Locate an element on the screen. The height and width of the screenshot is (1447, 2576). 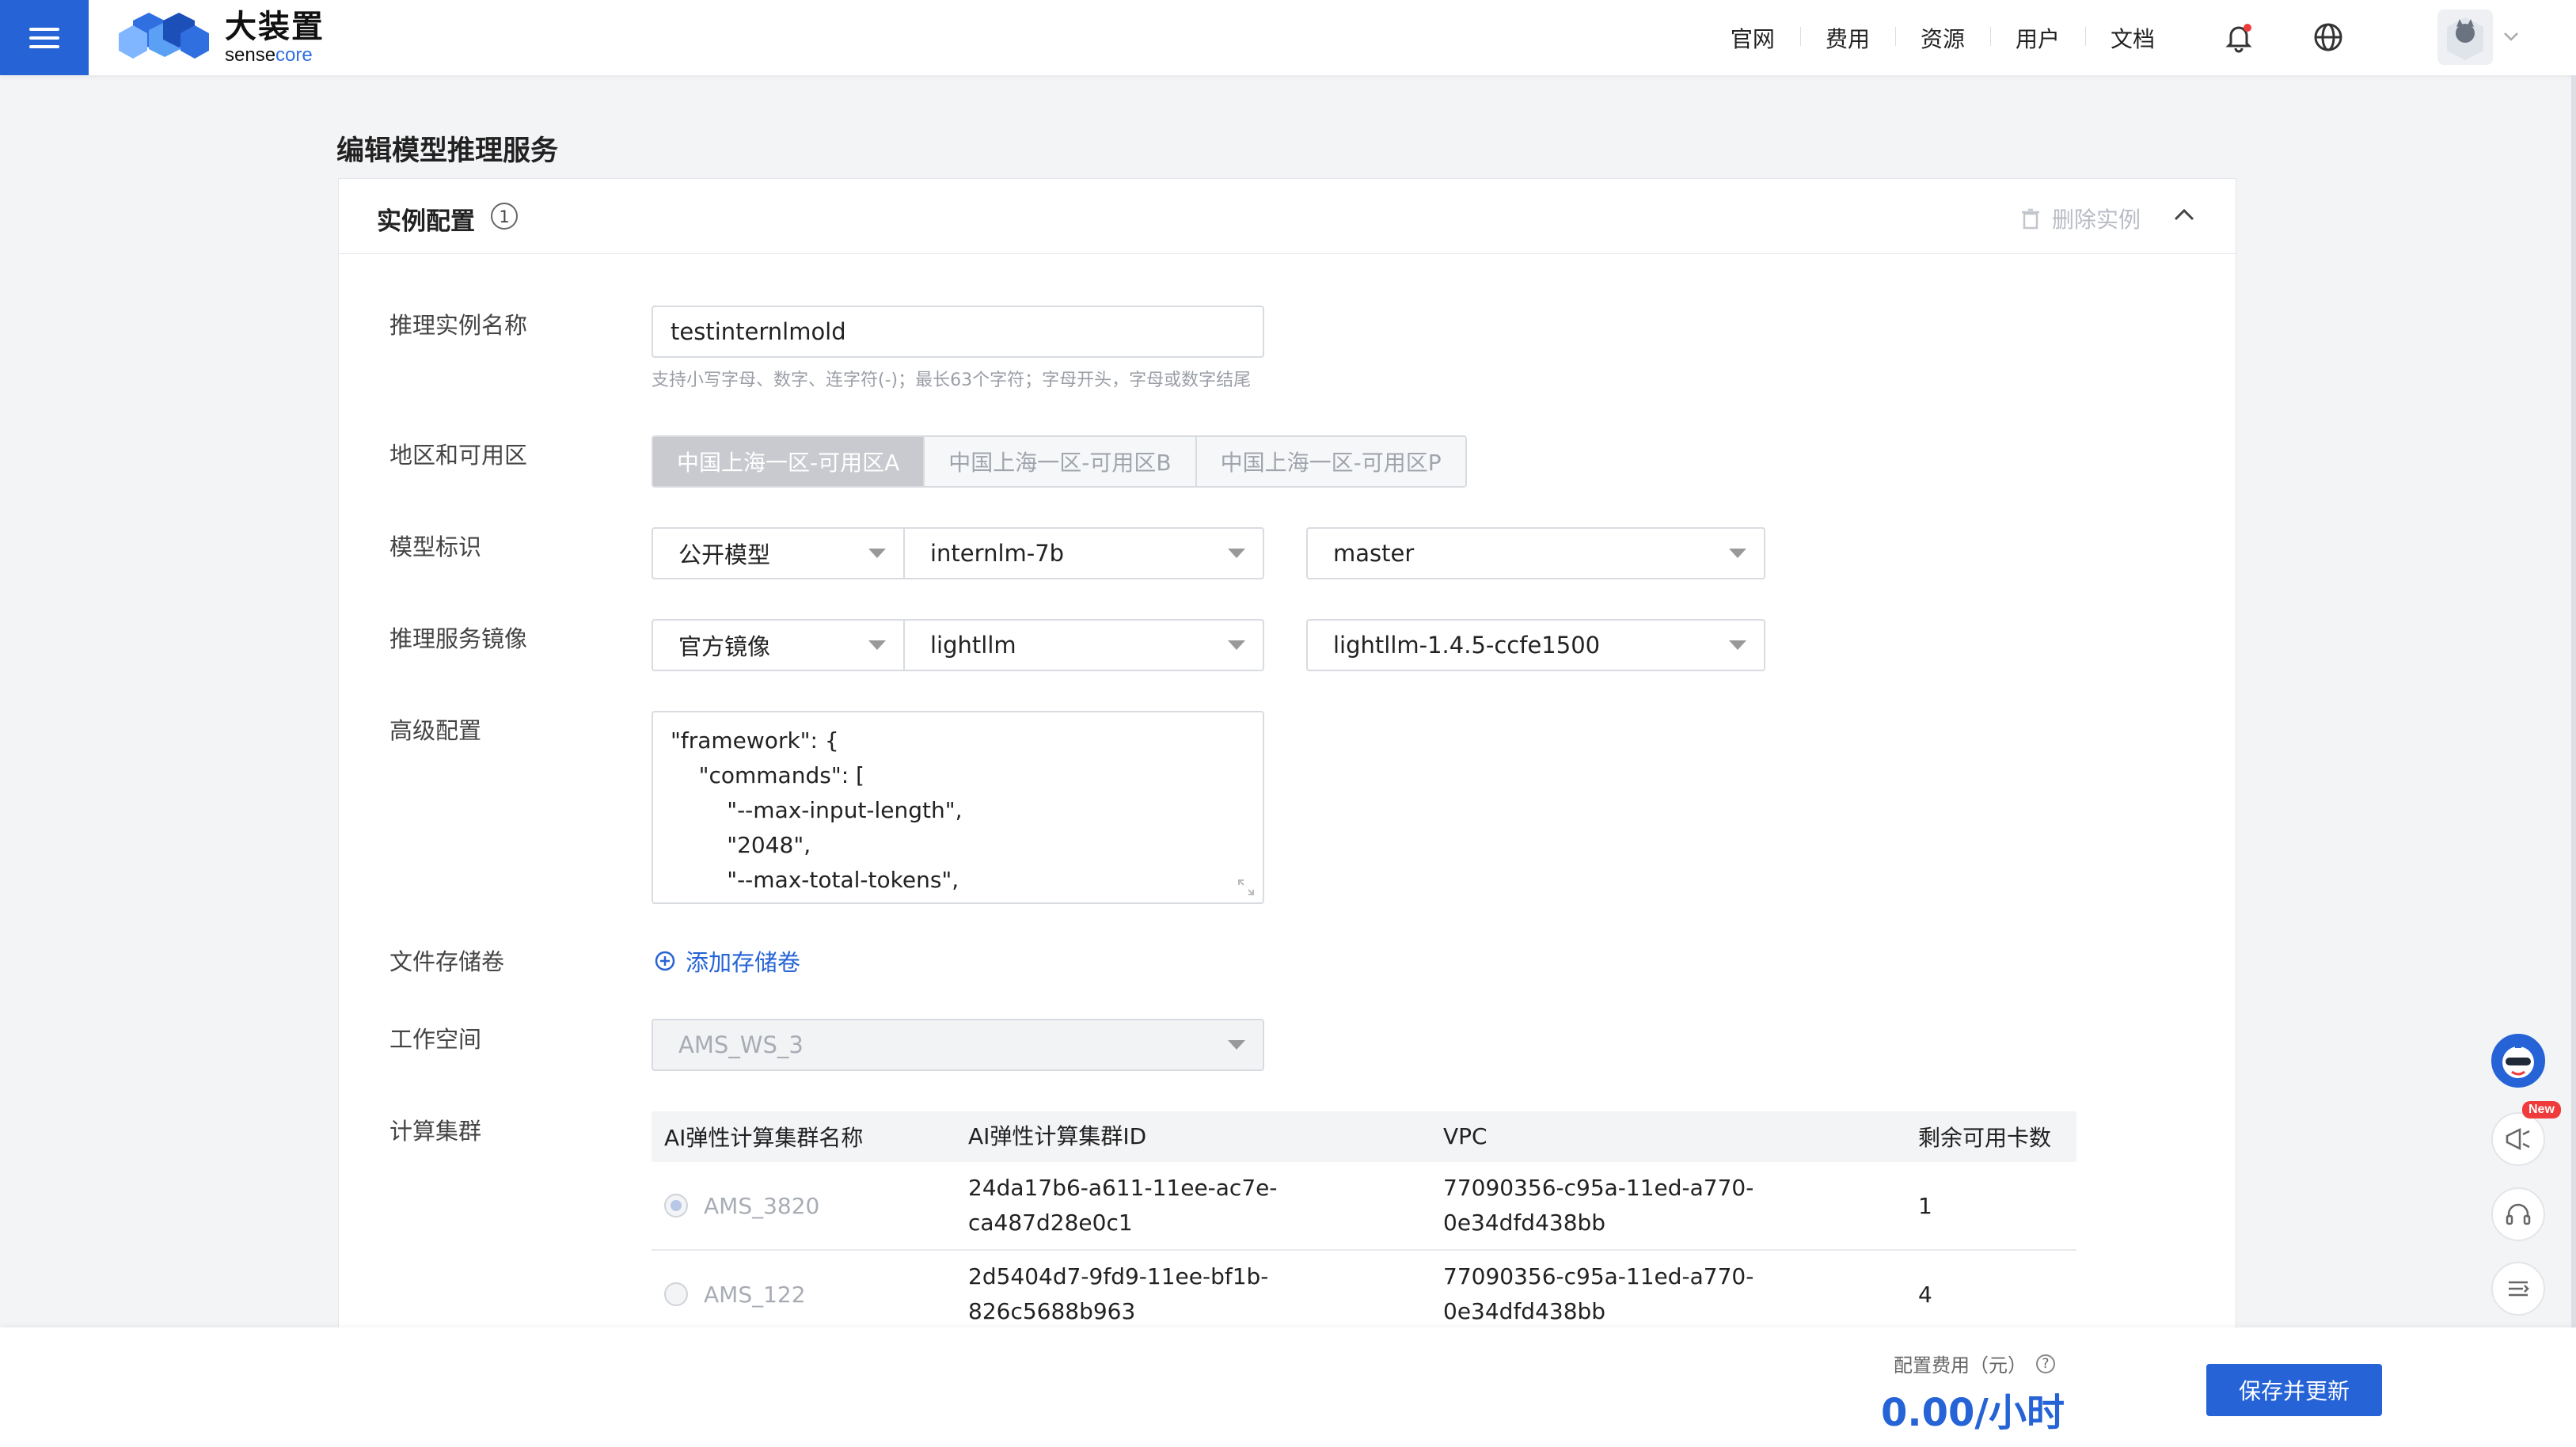
col-header-vpc: VPC is located at coordinates (1465, 1136).